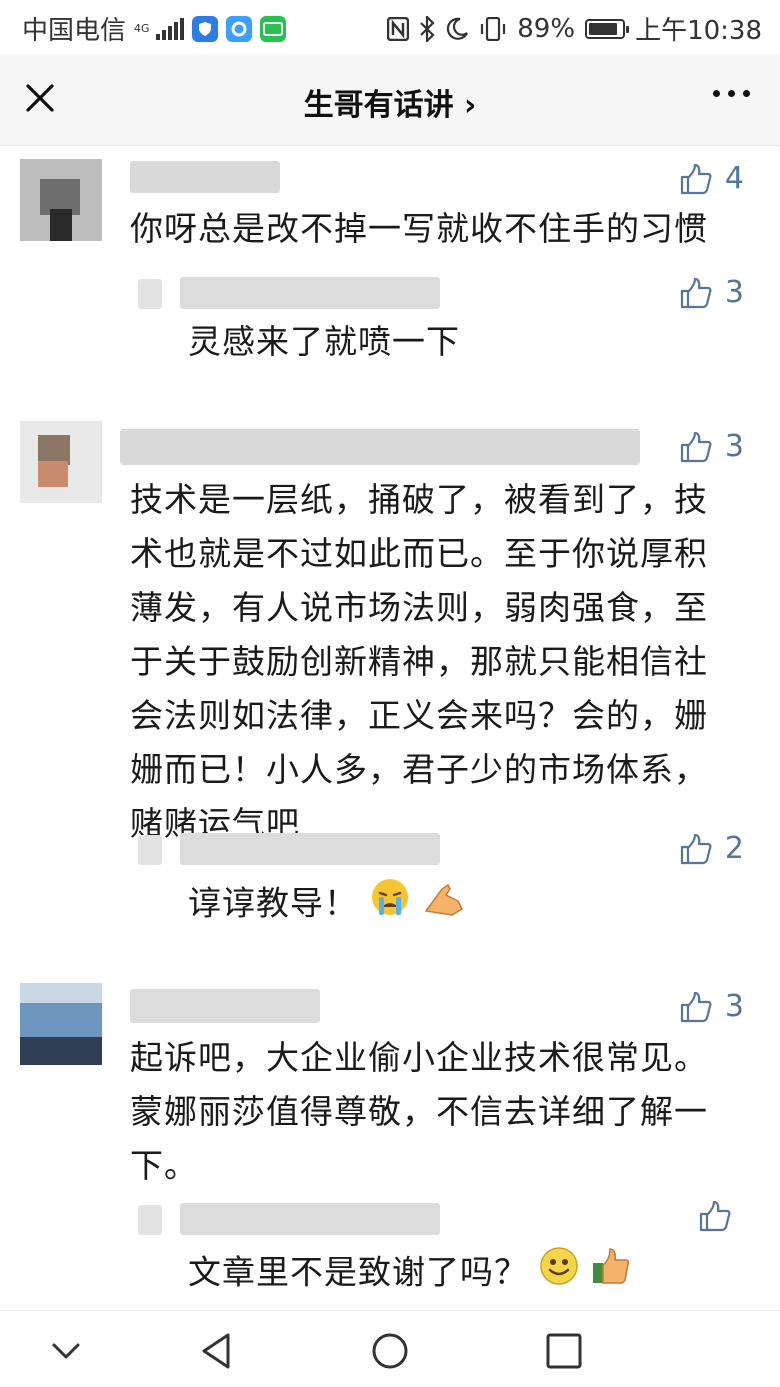  What do you see at coordinates (493, 28) in the screenshot?
I see `vibrate-icon` at bounding box center [493, 28].